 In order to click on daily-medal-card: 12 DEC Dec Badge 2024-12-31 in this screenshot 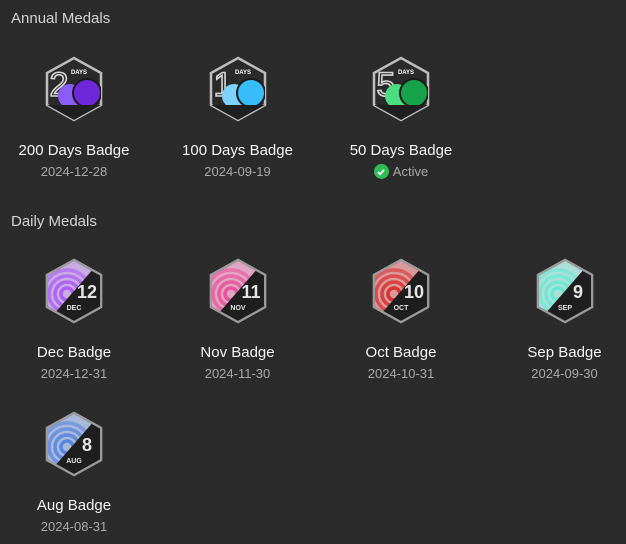, I will do `click(78, 319)`.